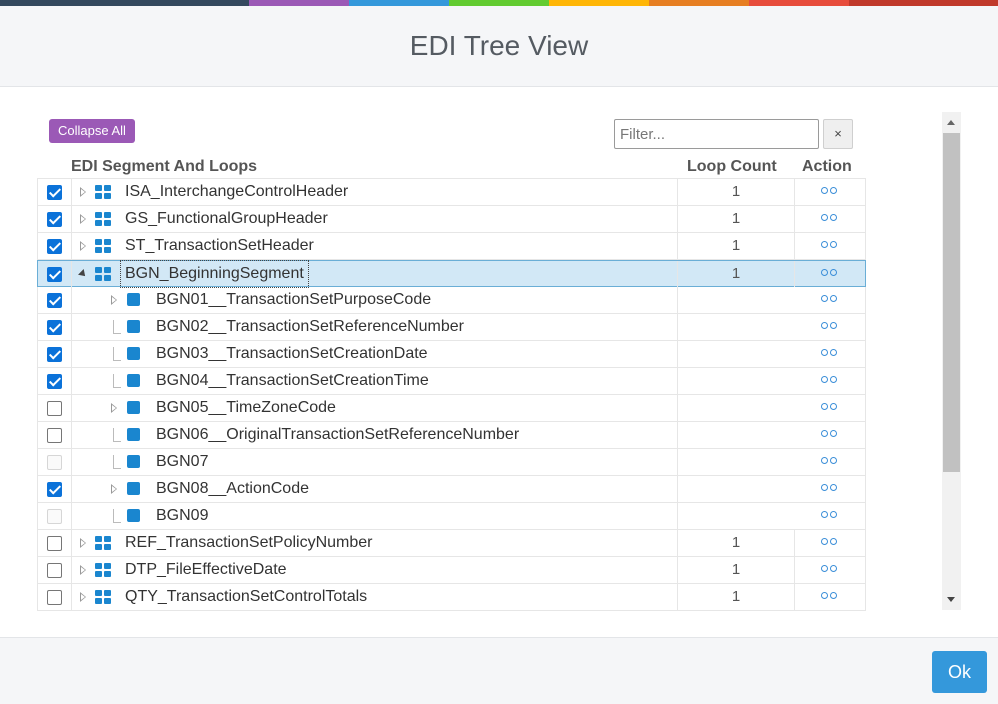  Describe the element at coordinates (451, 274) in the screenshot. I see `tree-row: BGN_BeginningSegment 1` at that location.